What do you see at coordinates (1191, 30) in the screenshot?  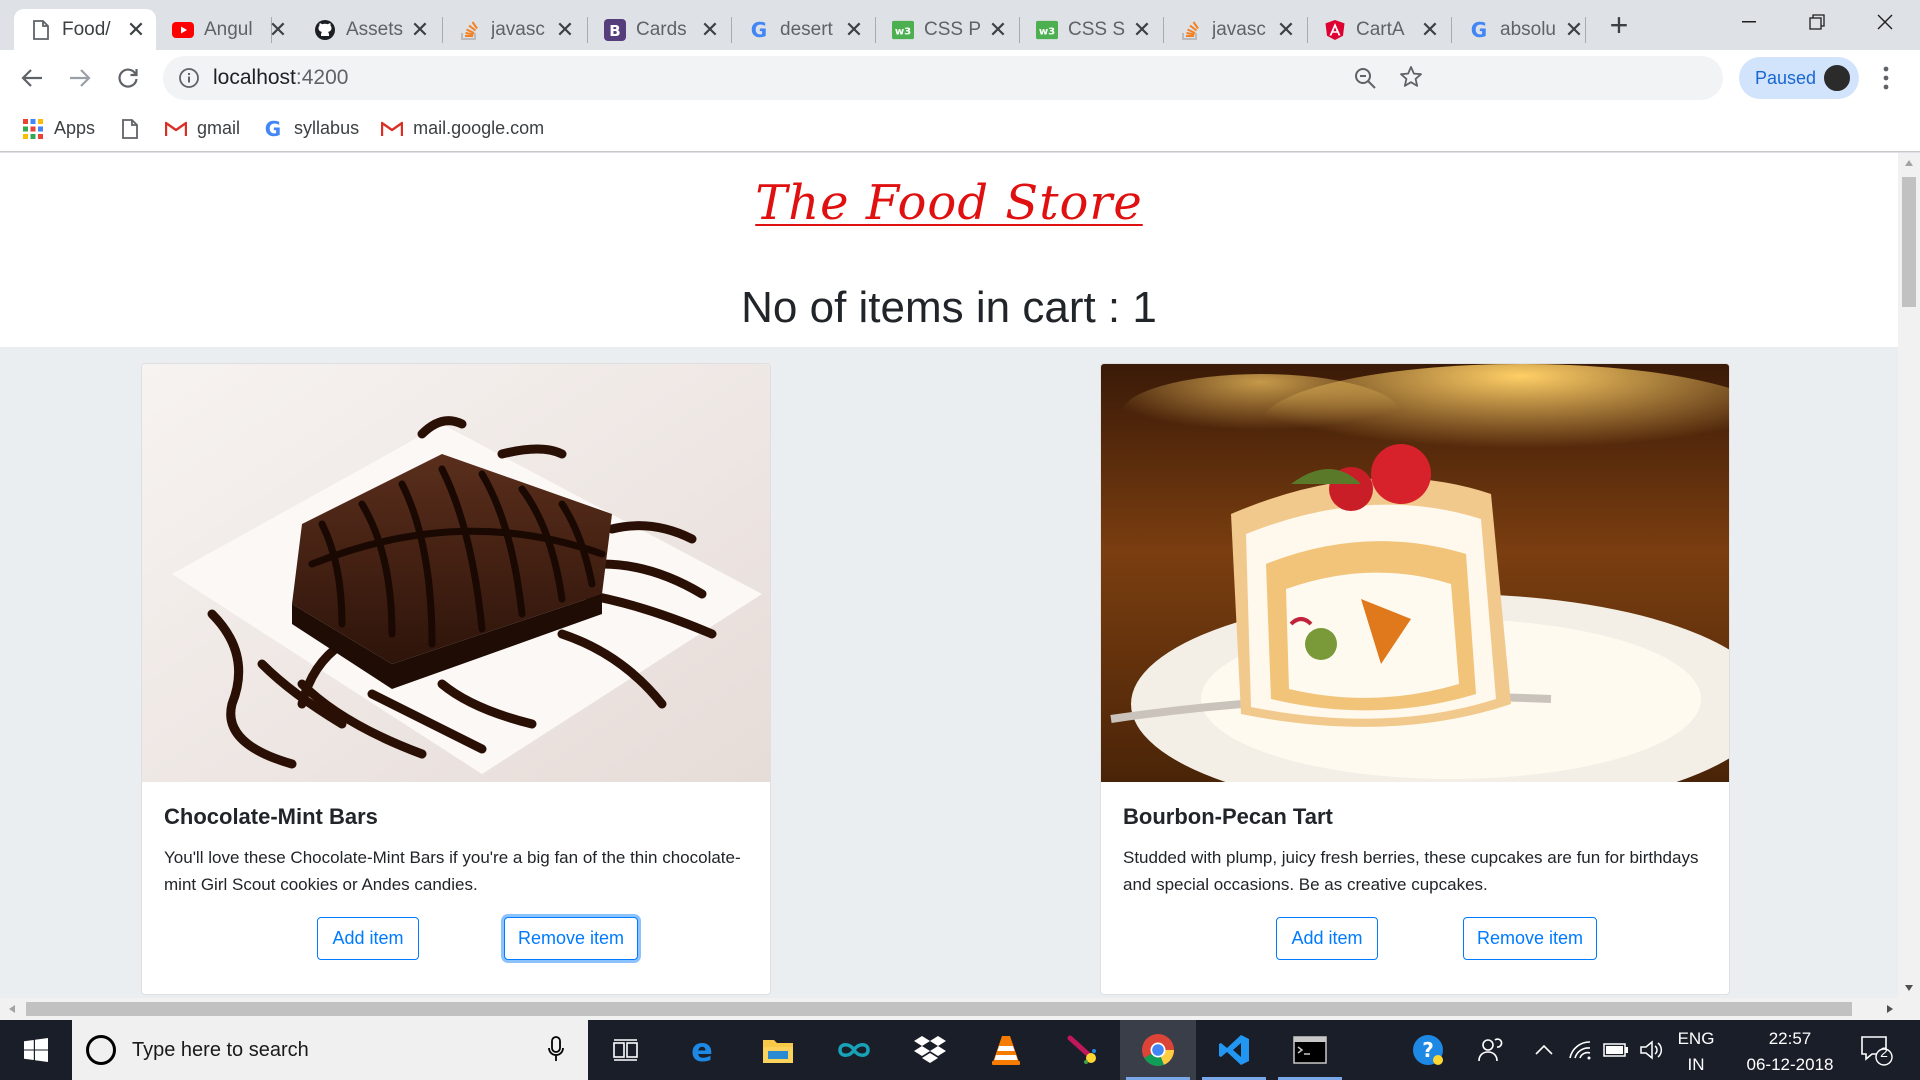 I see `stackoverflow-icon` at bounding box center [1191, 30].